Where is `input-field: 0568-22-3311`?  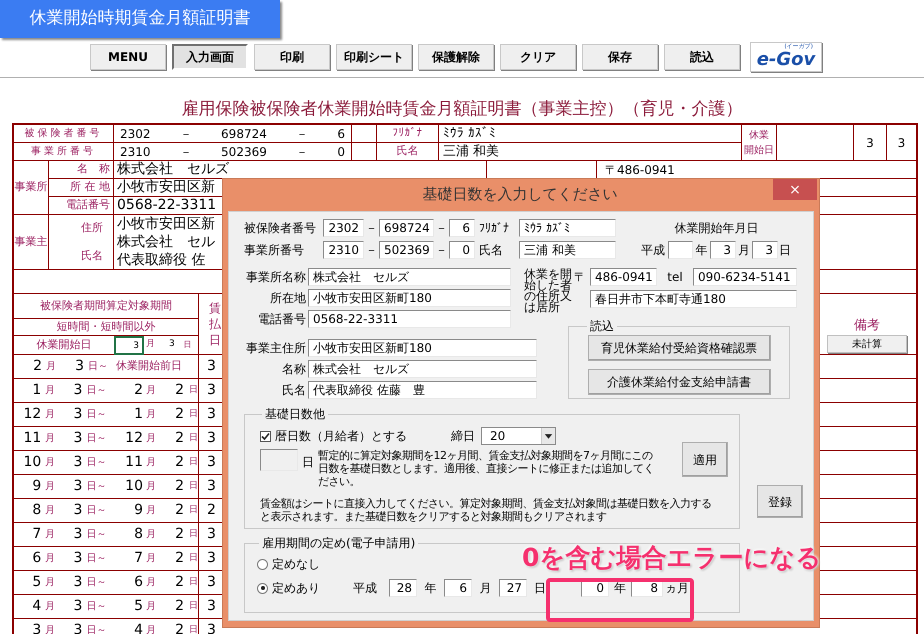
input-field: 0568-22-3311 is located at coordinates (409, 319).